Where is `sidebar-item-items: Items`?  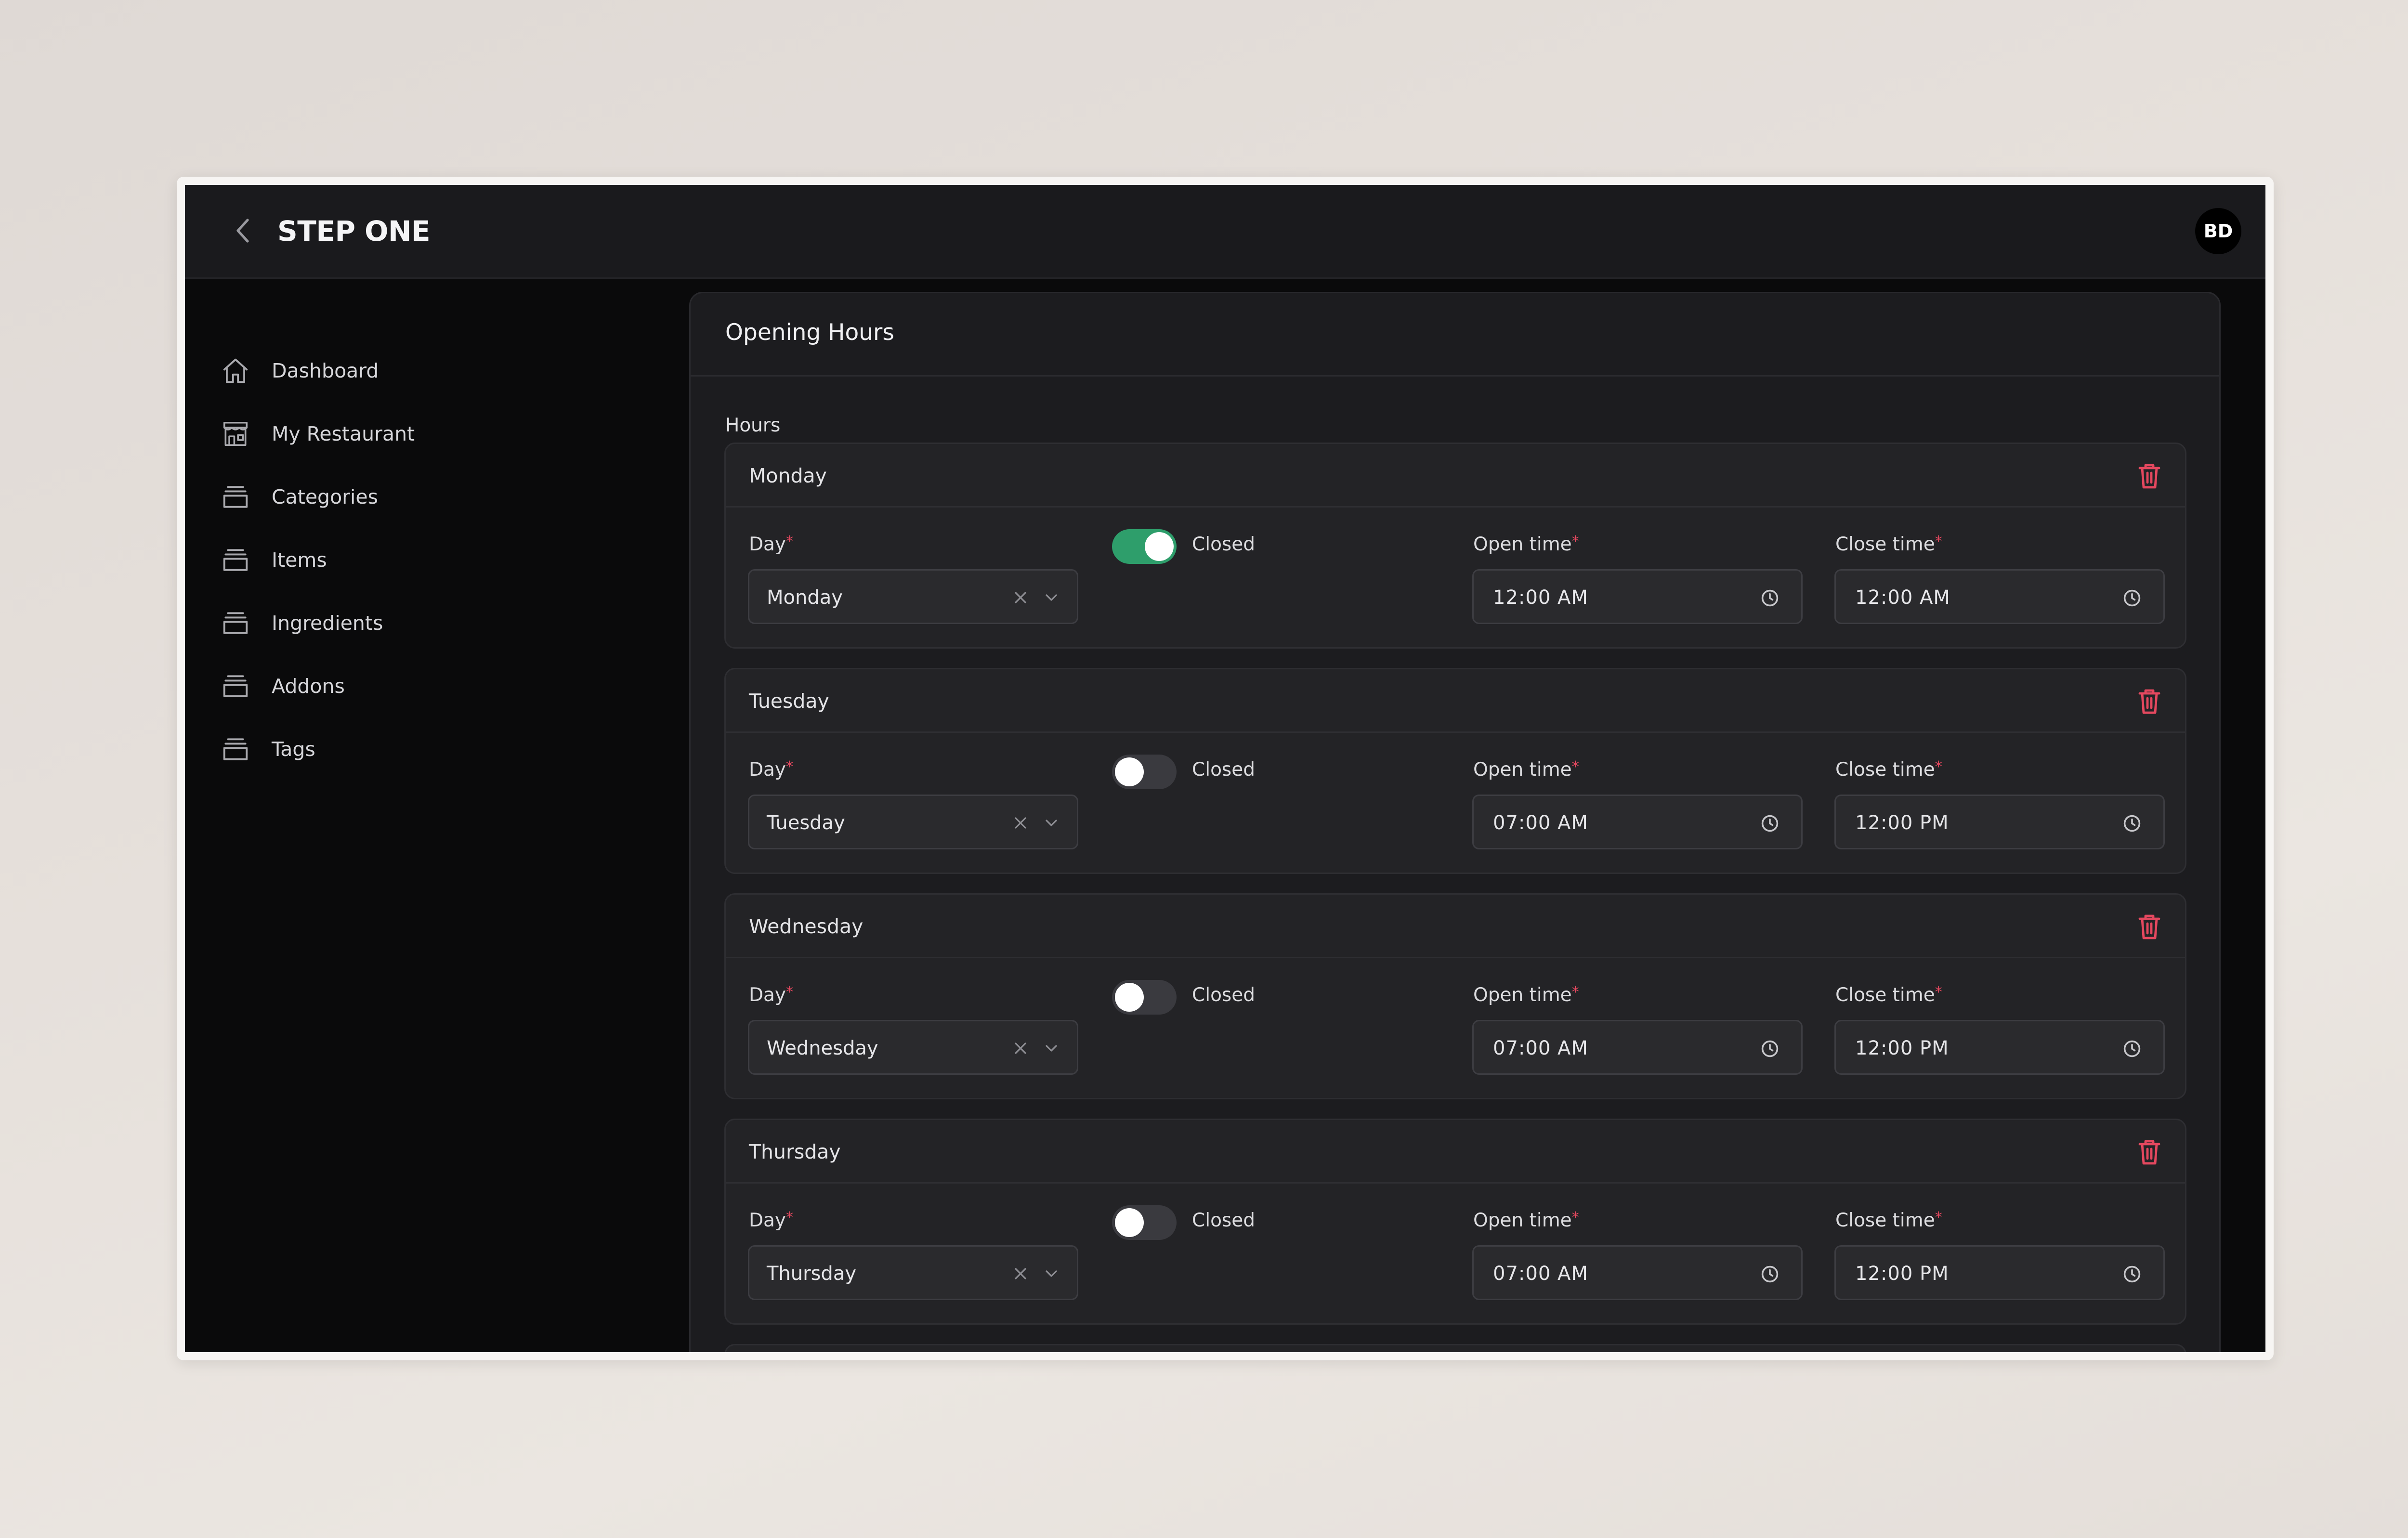 sidebar-item-items: Items is located at coordinates (273, 560).